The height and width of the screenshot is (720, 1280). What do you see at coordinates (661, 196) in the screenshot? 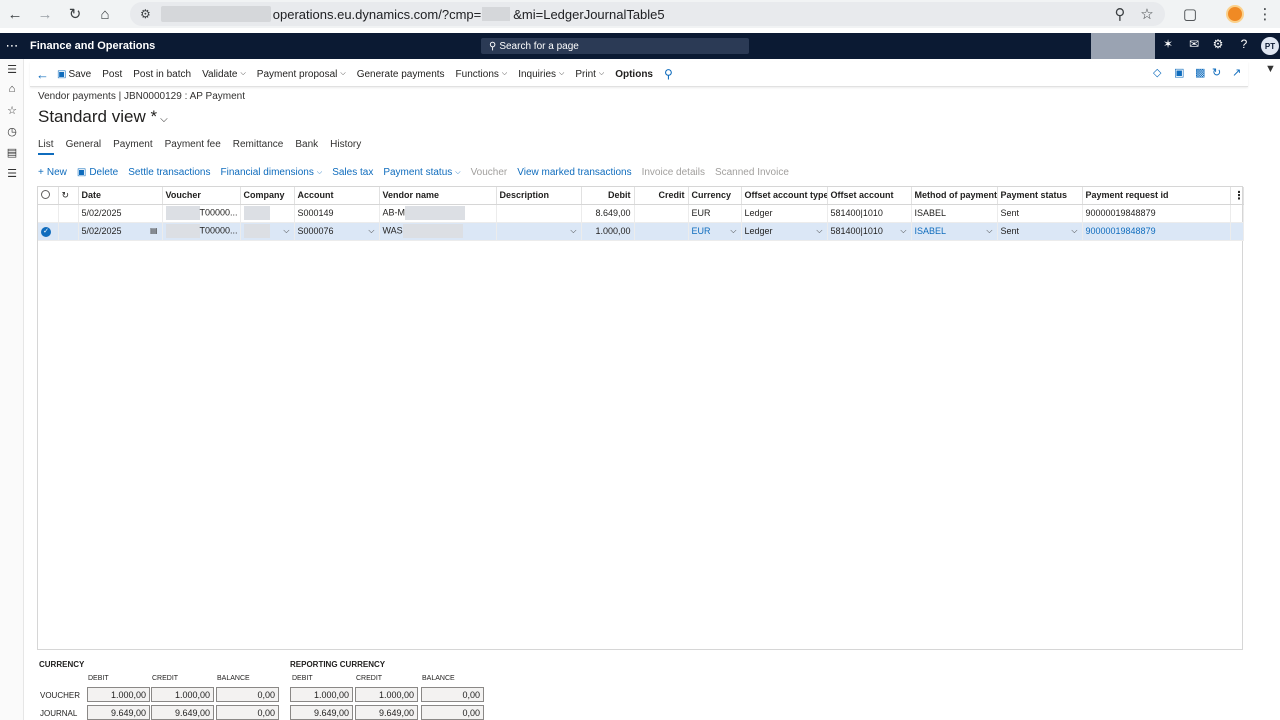
I see `column-header-credit: Credit` at bounding box center [661, 196].